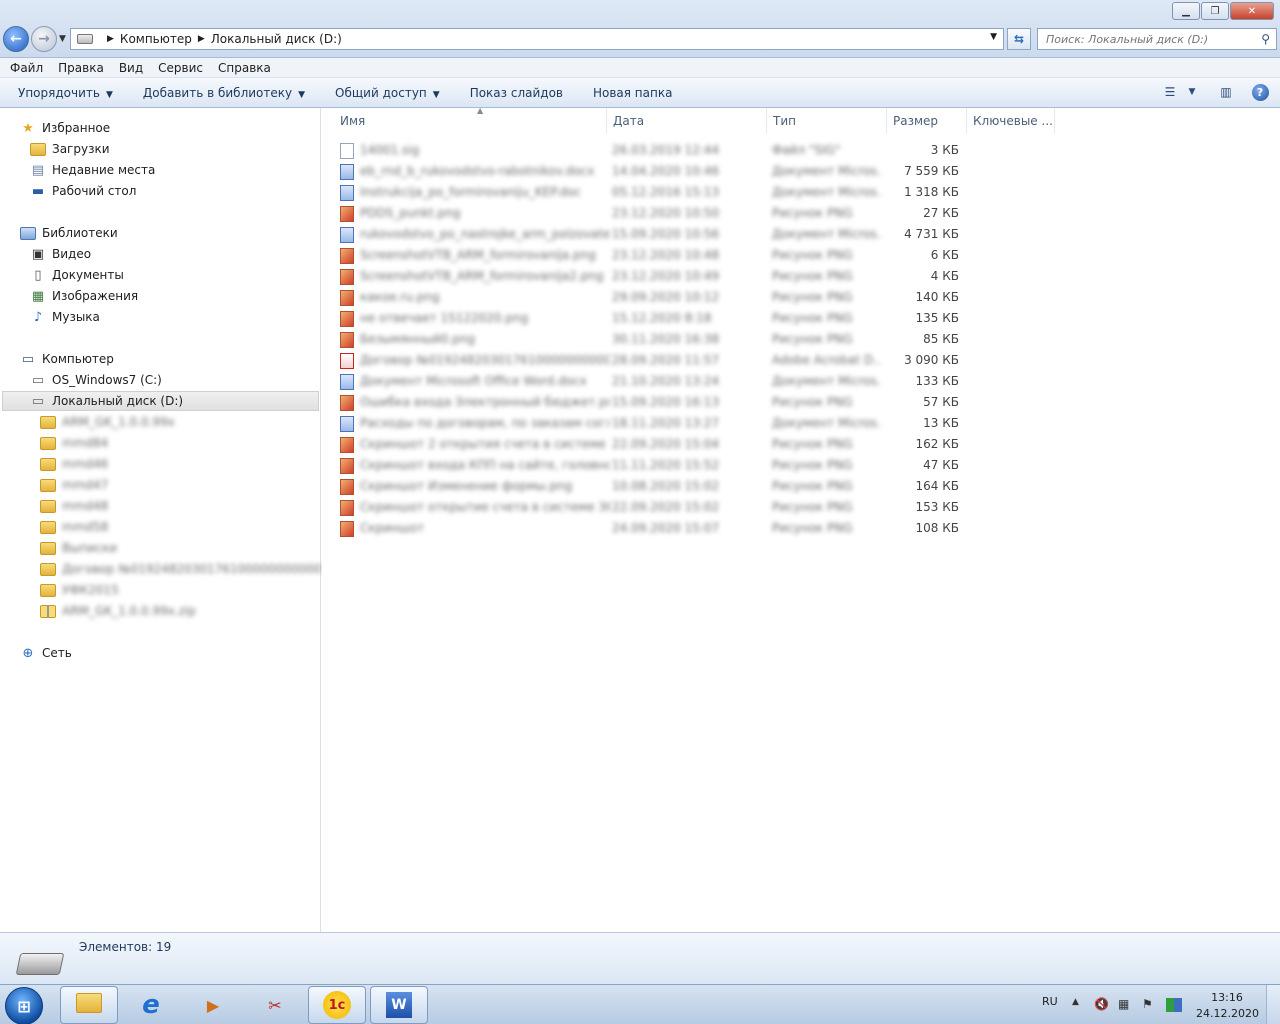  Describe the element at coordinates (937, 297) in the screenshot. I see `file-size: 140 КБ` at that location.